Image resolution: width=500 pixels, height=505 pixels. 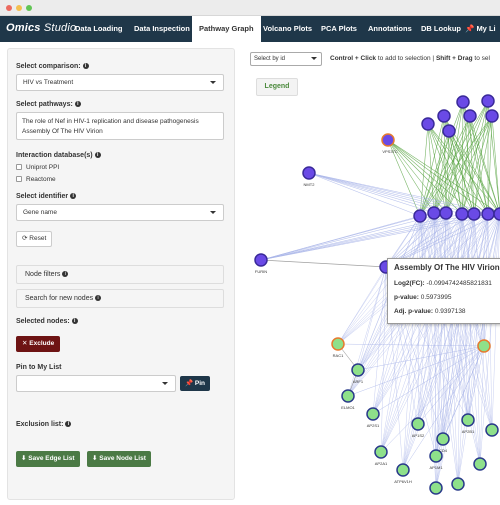 I want to click on tab-annotations: Annotations, so click(x=390, y=29).